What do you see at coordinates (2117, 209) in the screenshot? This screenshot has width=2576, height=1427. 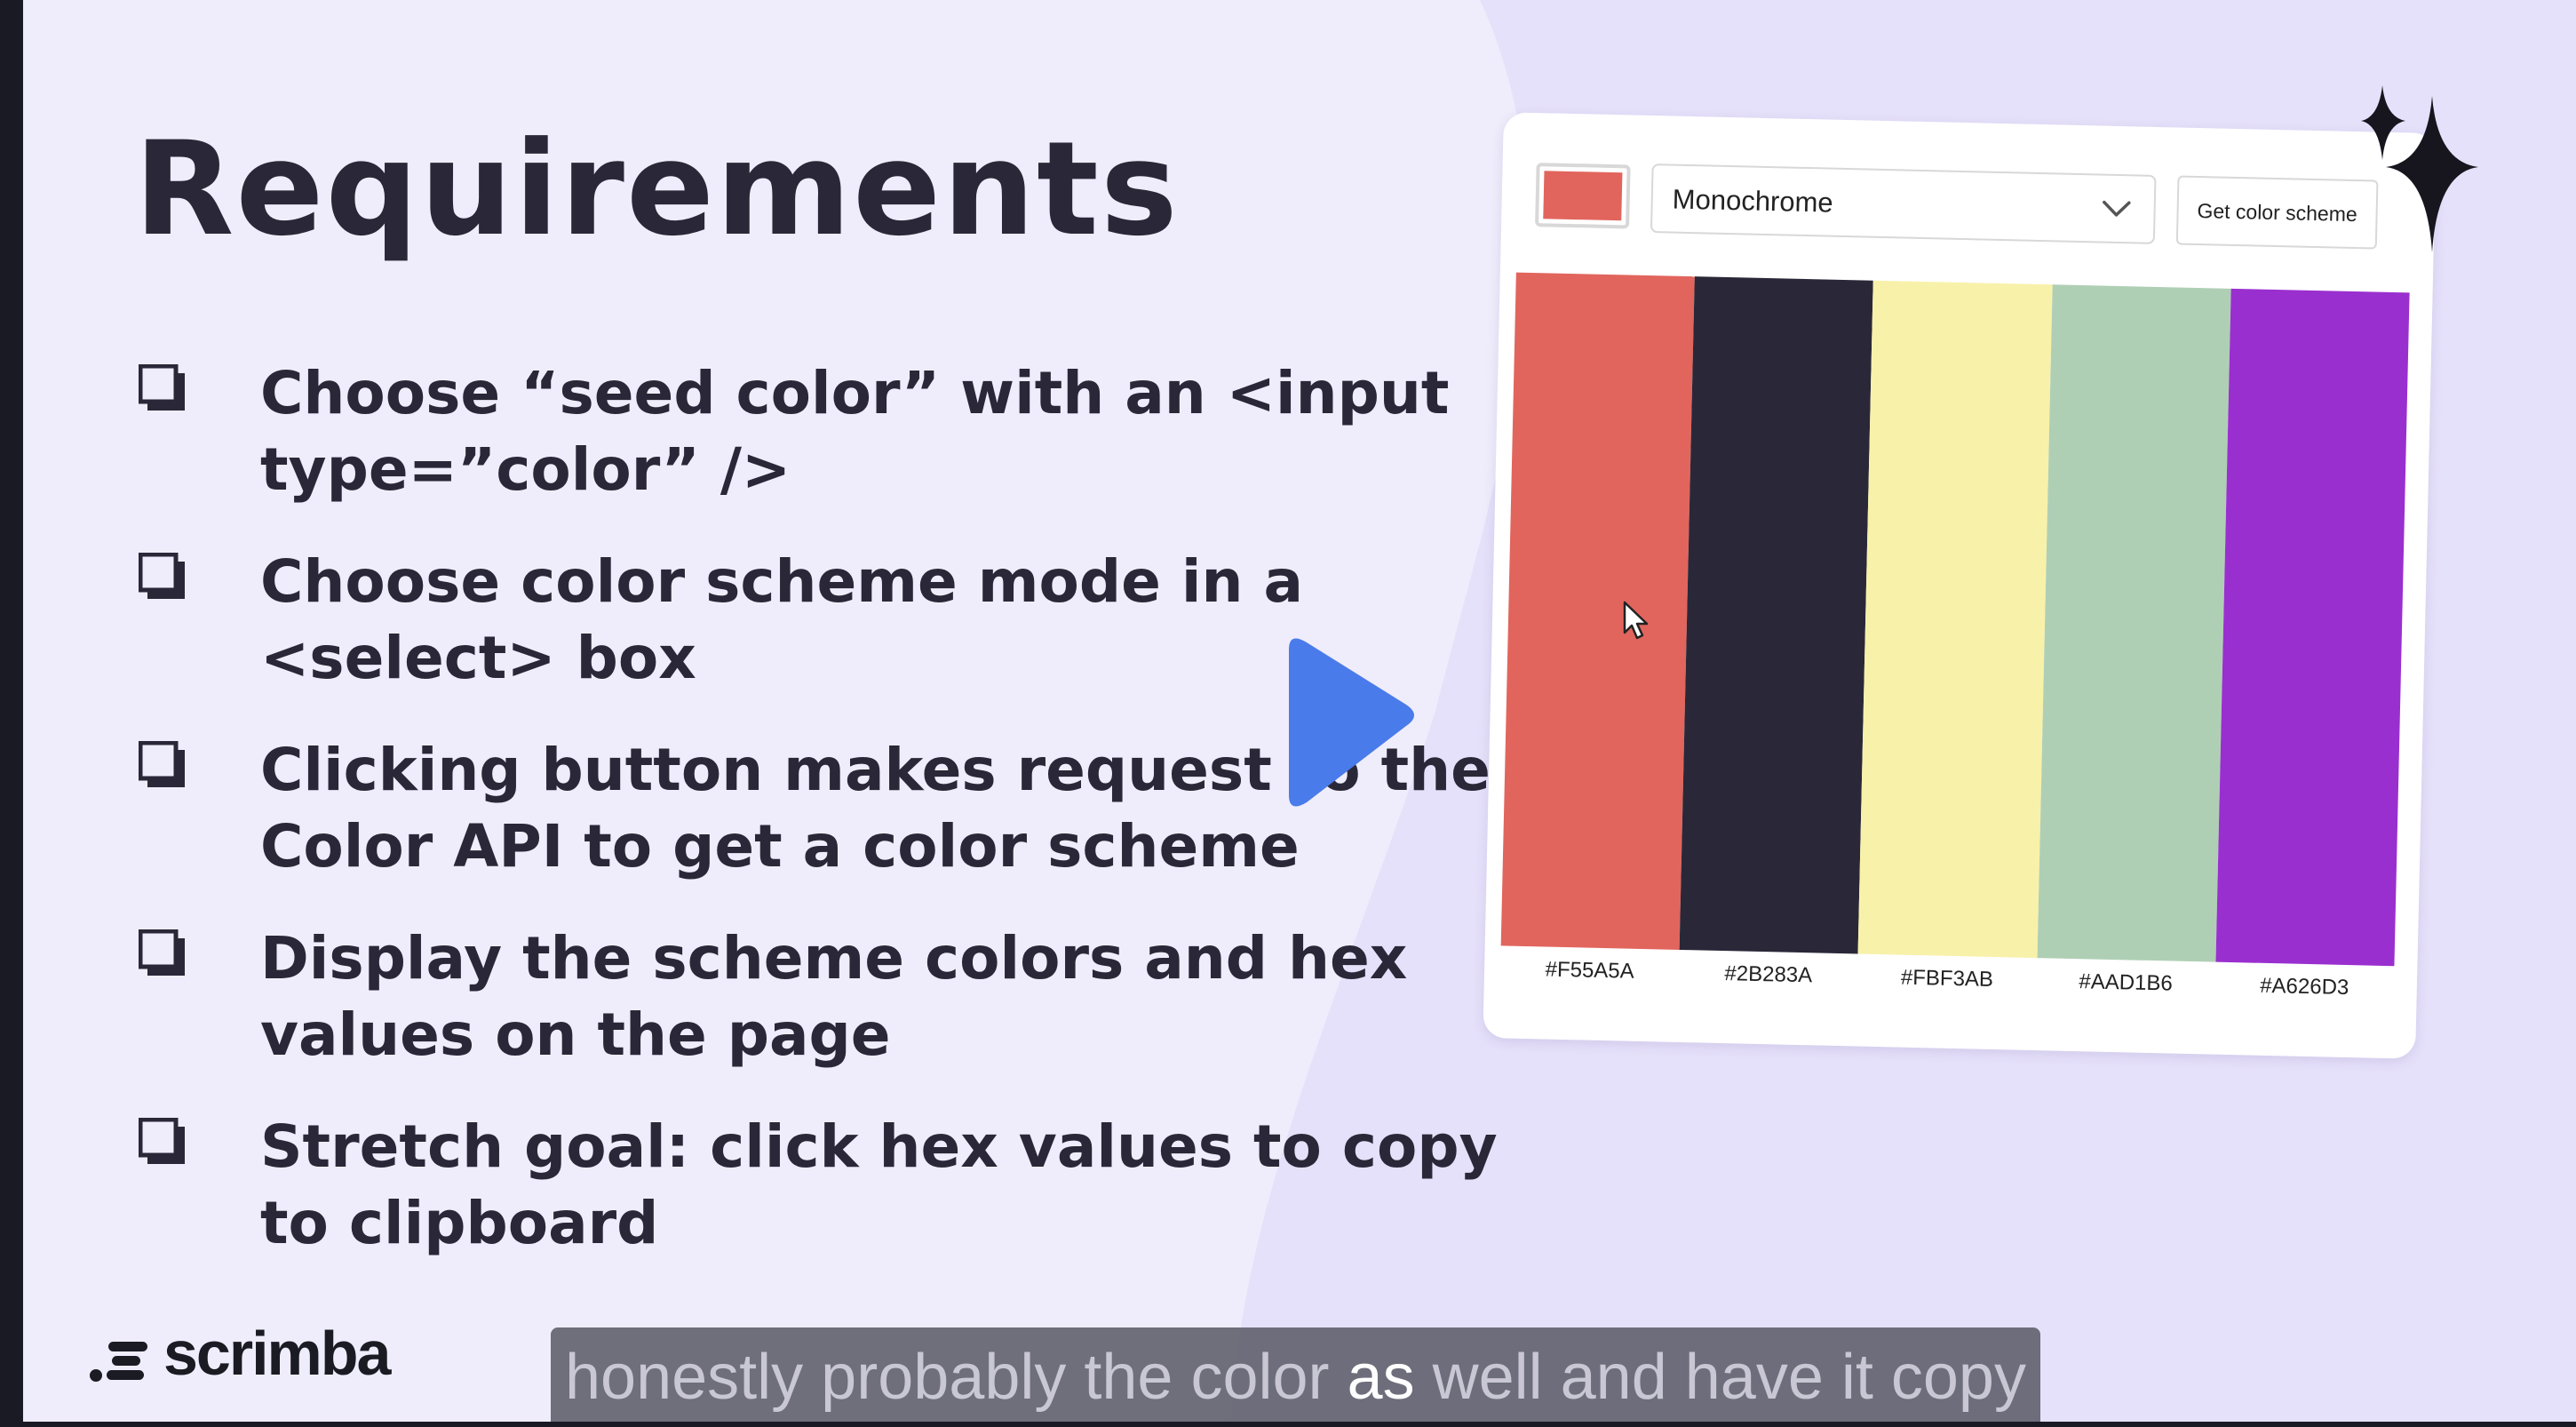 I see `chevron-down-icon` at bounding box center [2117, 209].